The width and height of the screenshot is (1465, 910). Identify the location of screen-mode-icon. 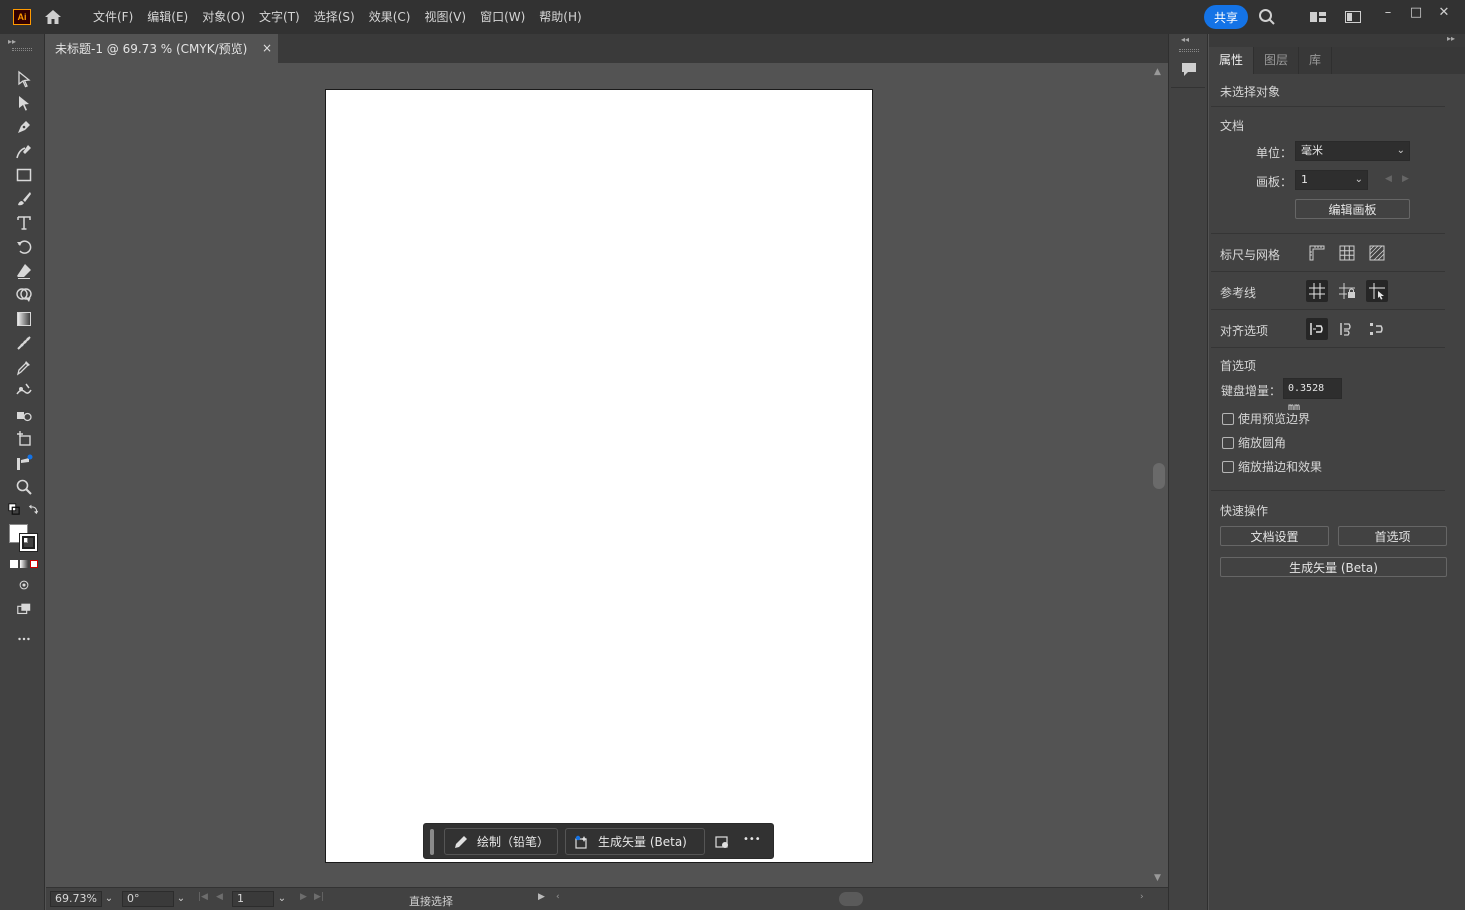
(24, 609).